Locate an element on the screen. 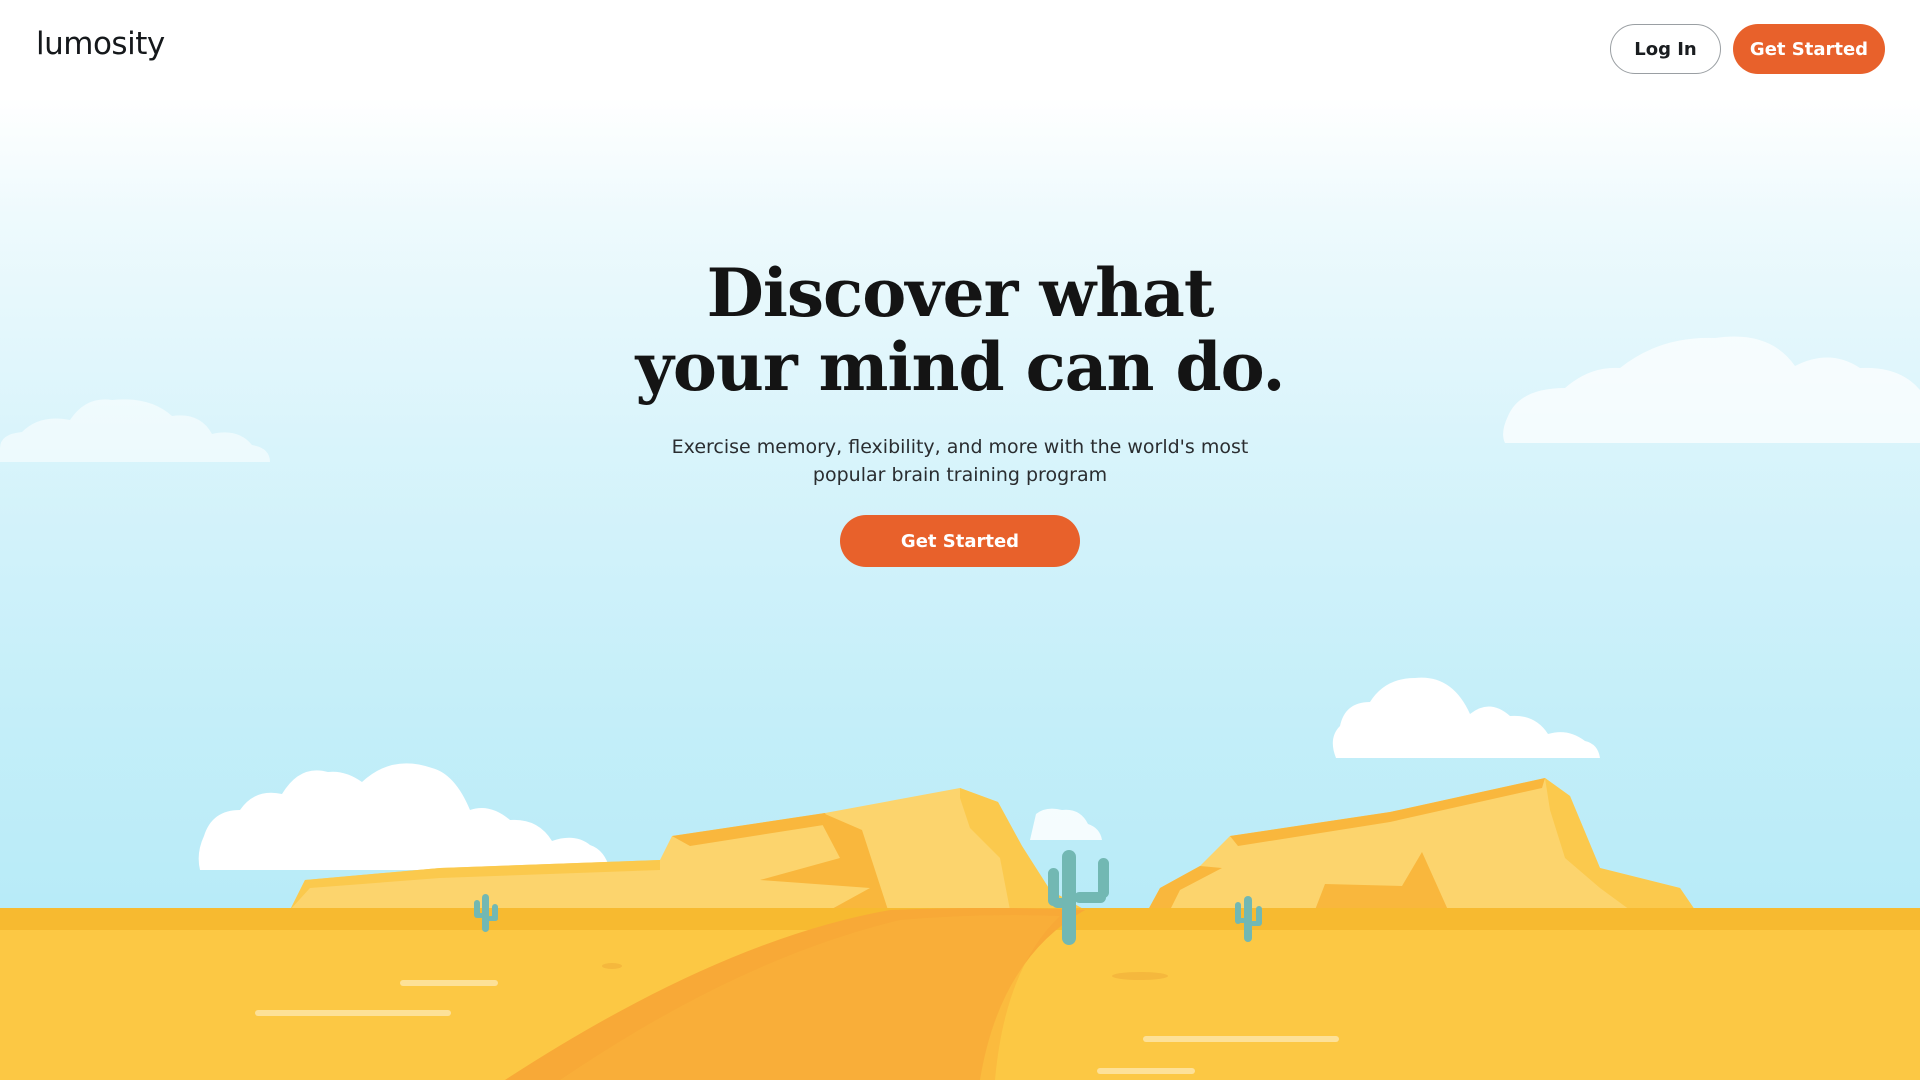  headline-line-2: your mind can do. is located at coordinates (960, 367).